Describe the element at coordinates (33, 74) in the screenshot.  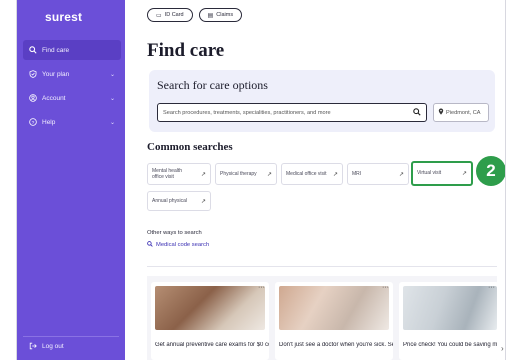
I see `shield-icon` at that location.